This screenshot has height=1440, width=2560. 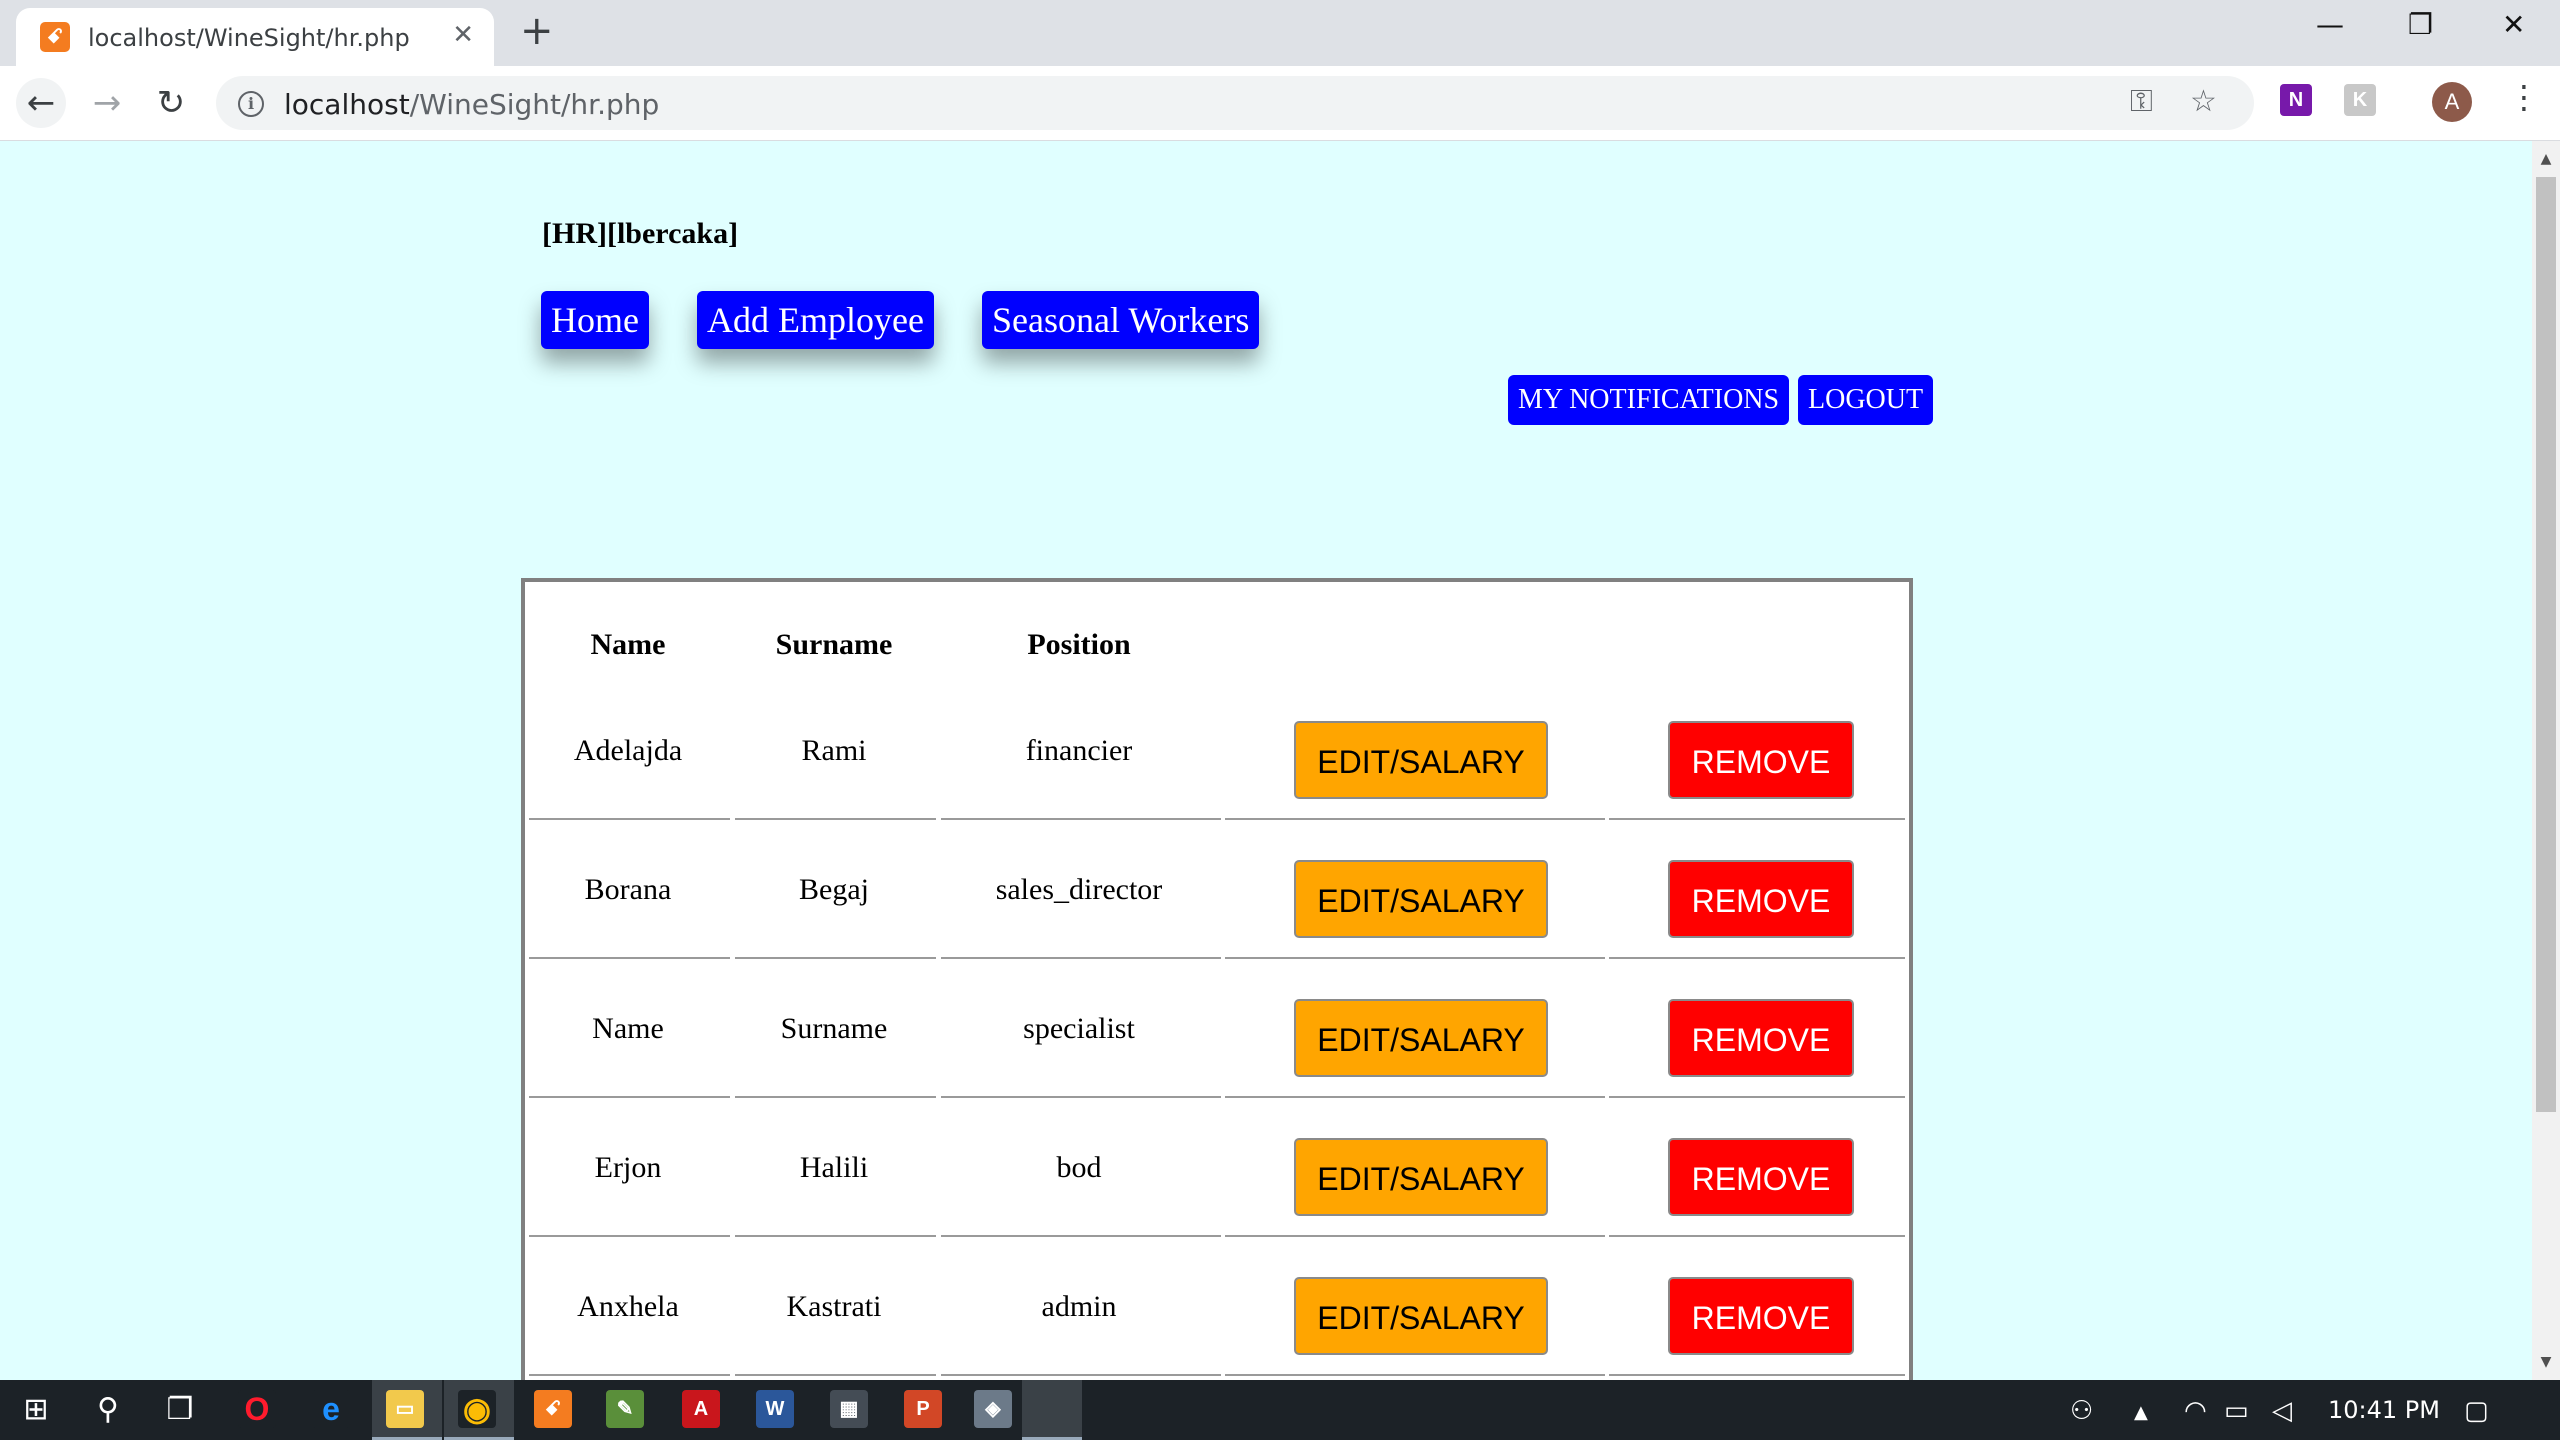 I want to click on tab-strip: ꗃ localhost/WineSight/hr.php ✕ + — ❐ ✕, so click(x=1280, y=33).